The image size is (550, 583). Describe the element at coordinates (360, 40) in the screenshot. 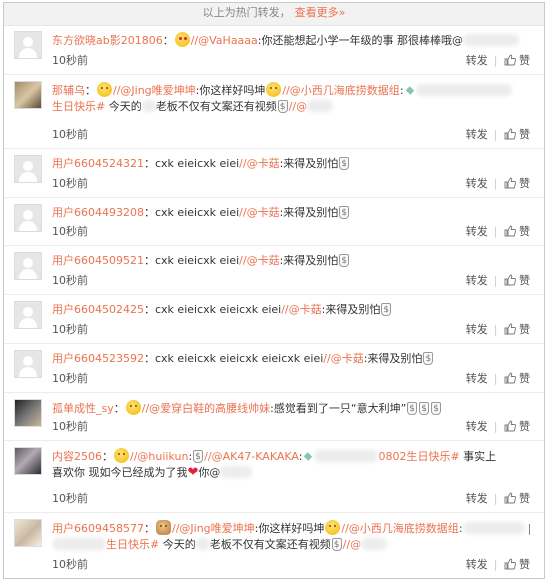

I see `comment-text: :你还能想起小学一年级的事 那很棒棒哦@` at that location.